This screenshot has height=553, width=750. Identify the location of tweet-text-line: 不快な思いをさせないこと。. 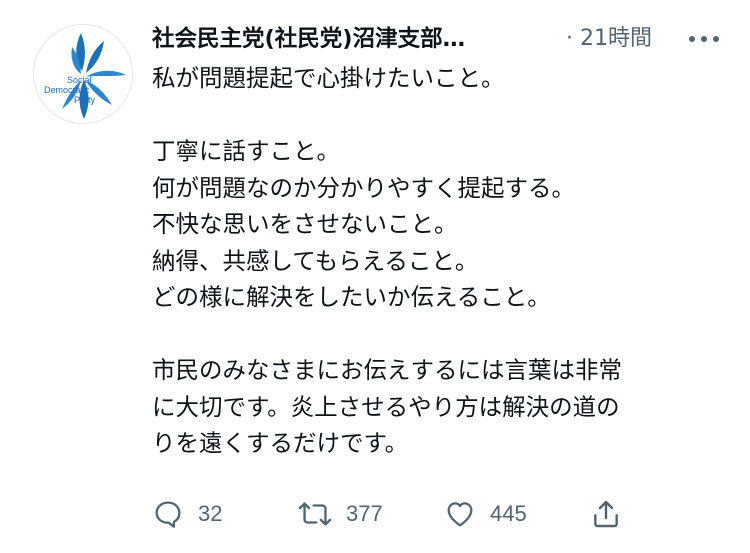
(305, 224).